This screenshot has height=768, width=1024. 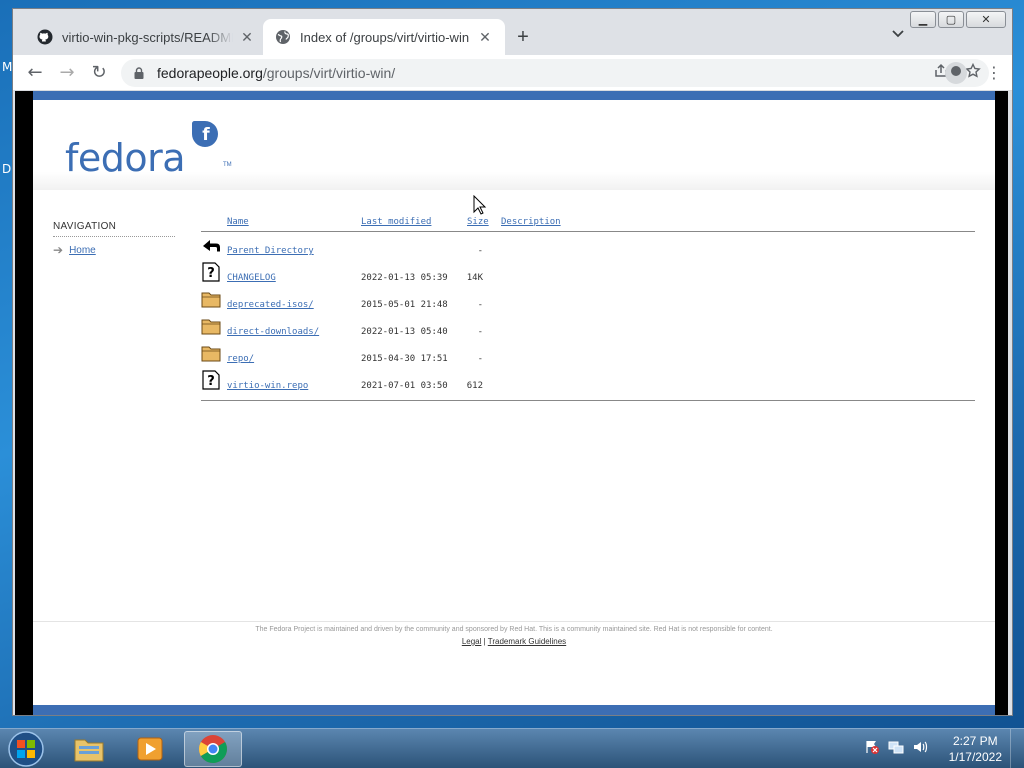 I want to click on size-cell: 612, so click(x=474, y=386).